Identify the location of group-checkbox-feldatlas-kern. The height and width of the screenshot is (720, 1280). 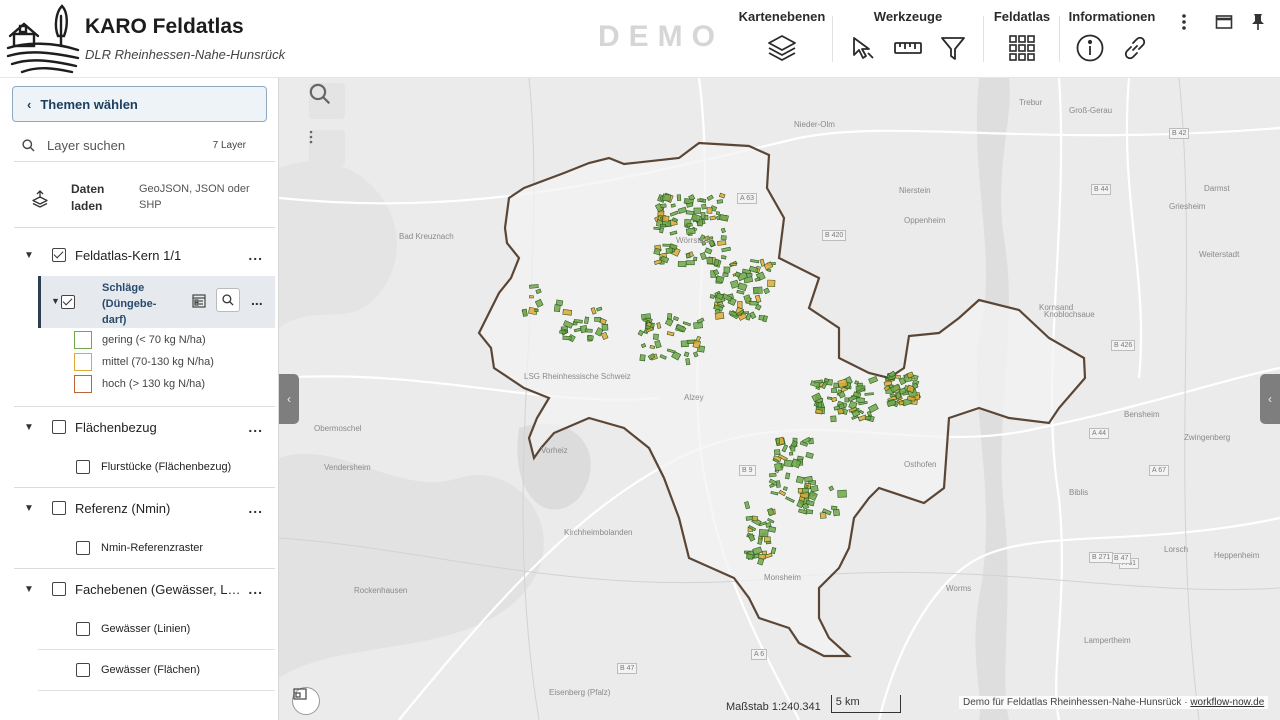
(59, 255).